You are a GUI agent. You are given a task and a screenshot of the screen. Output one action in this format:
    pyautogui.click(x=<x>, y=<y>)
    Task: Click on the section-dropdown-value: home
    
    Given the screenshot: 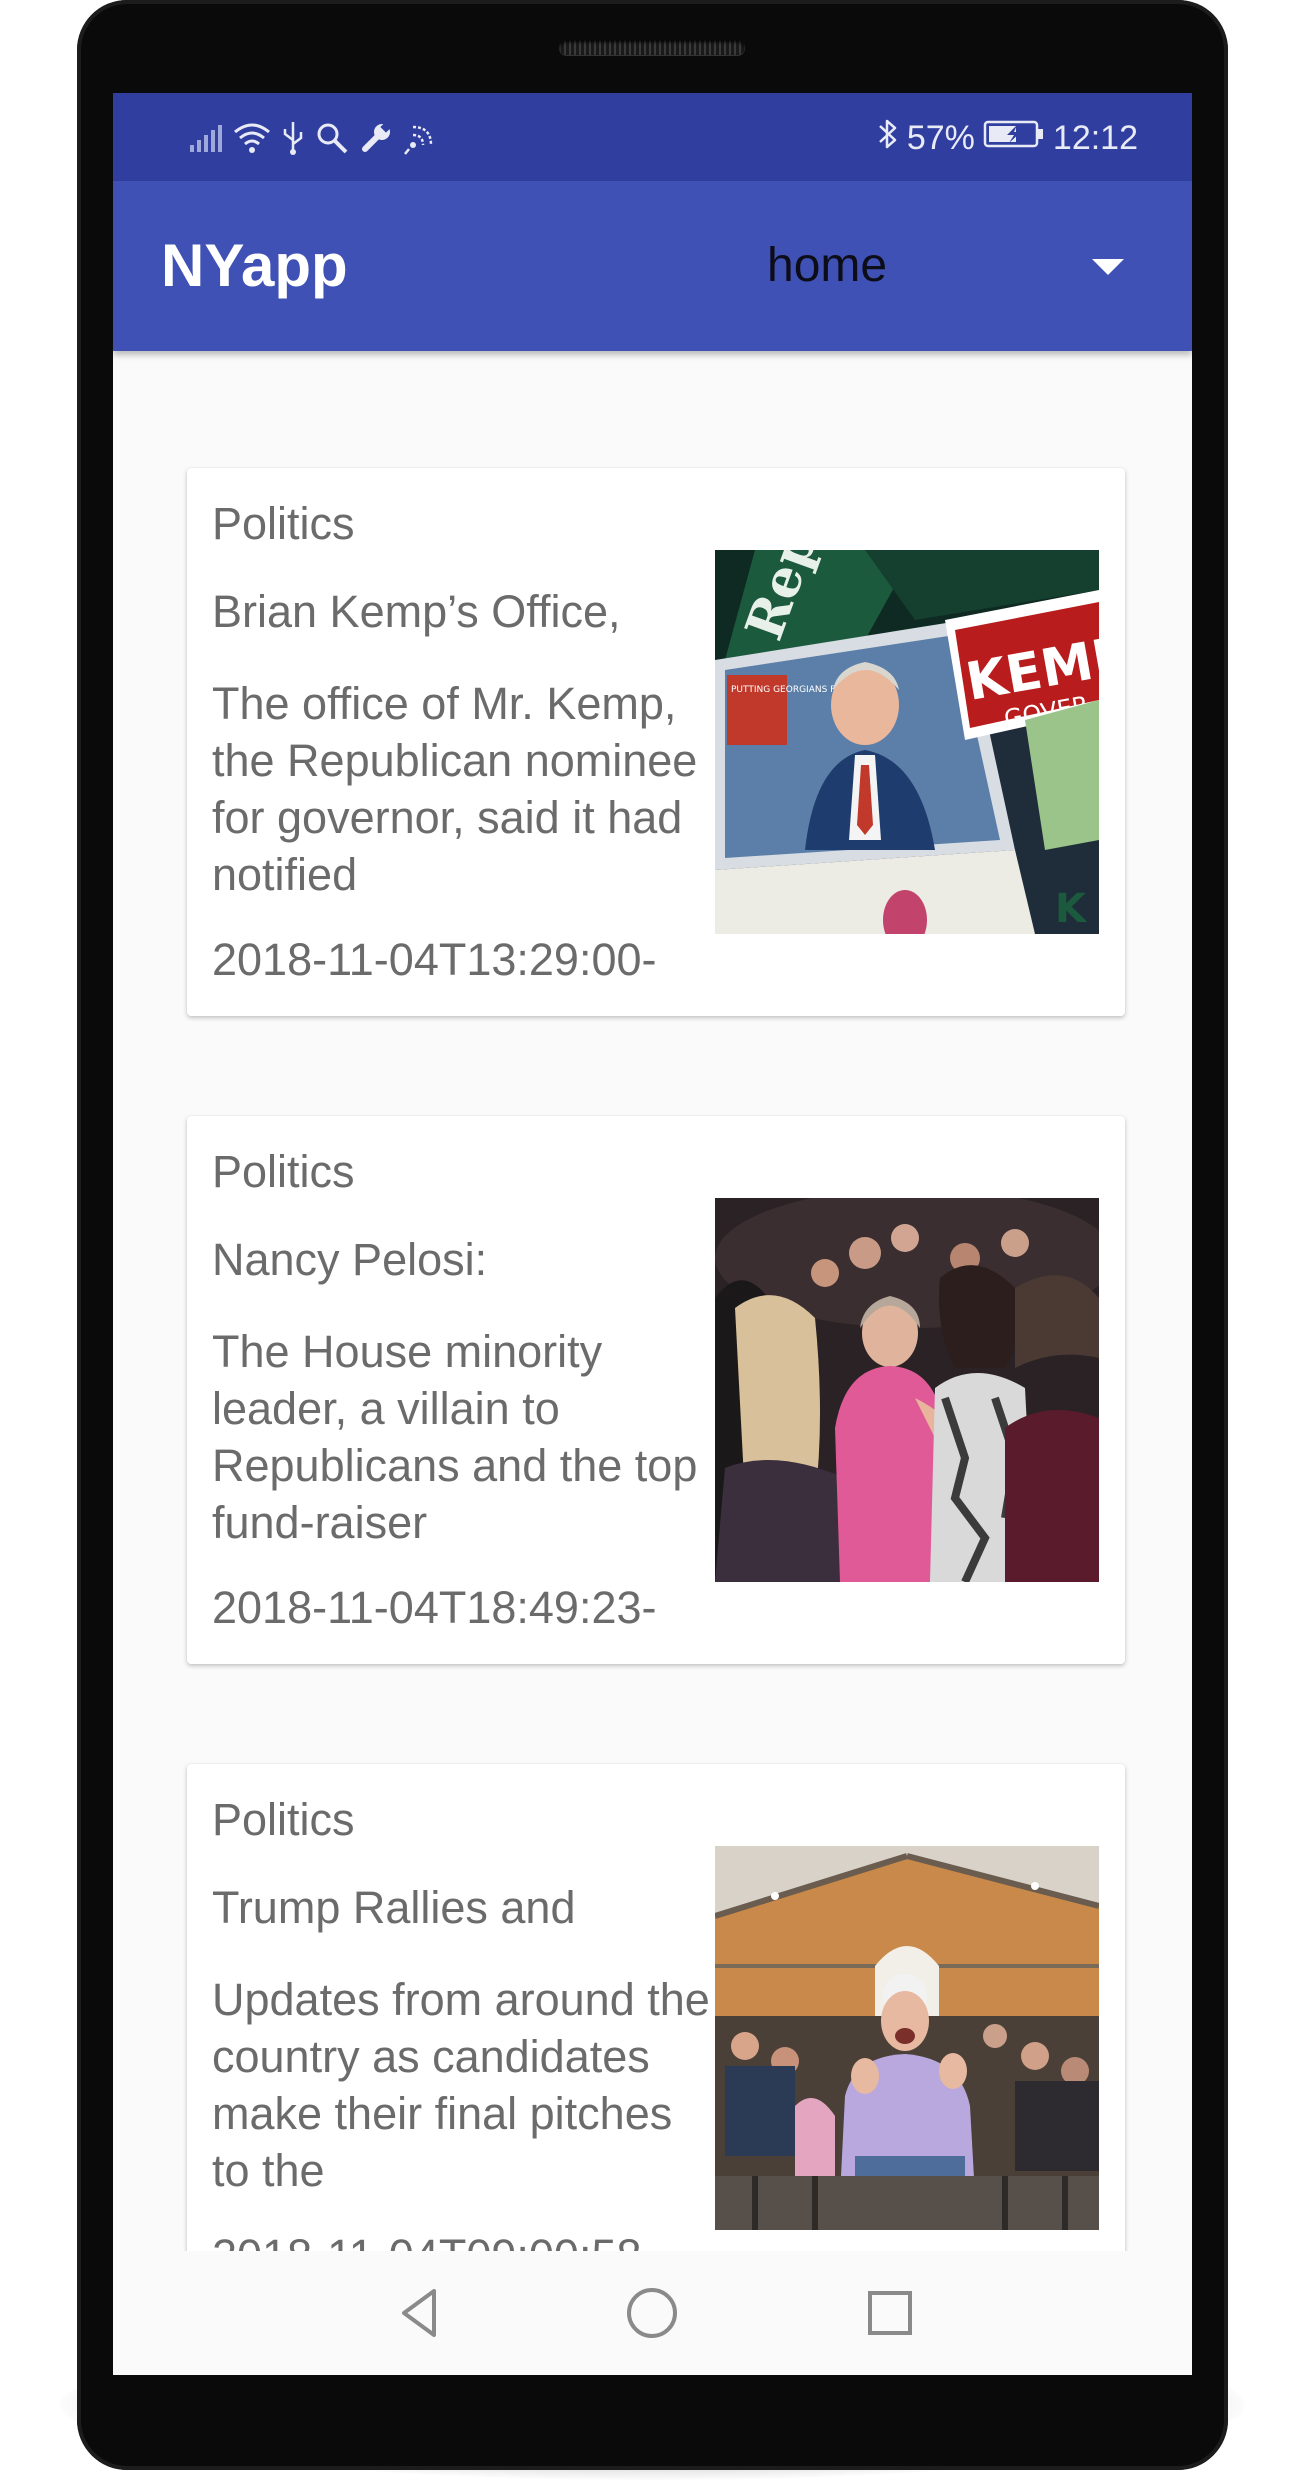 What is the action you would take?
    pyautogui.click(x=827, y=265)
    